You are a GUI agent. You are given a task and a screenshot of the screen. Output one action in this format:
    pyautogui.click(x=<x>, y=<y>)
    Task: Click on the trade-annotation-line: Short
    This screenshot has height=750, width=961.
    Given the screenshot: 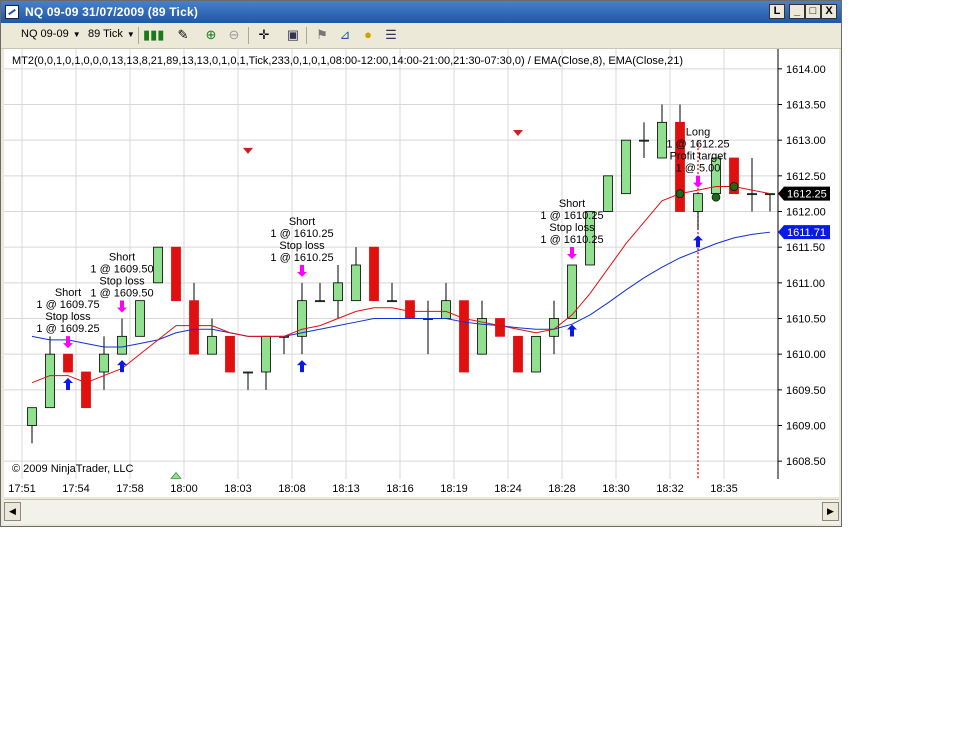 What is the action you would take?
    pyautogui.click(x=122, y=258)
    